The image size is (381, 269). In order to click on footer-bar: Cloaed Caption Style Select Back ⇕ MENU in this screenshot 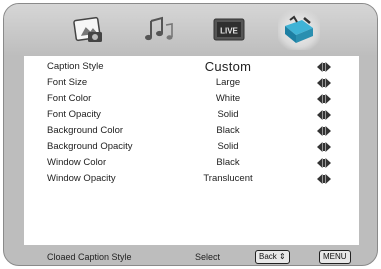, I will do `click(190, 256)`.